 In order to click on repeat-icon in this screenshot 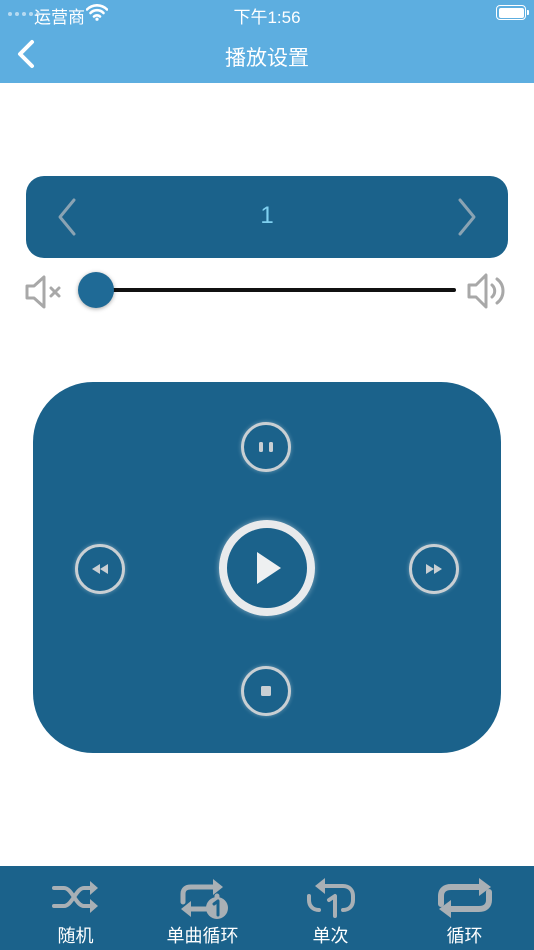, I will do `click(464, 898)`.